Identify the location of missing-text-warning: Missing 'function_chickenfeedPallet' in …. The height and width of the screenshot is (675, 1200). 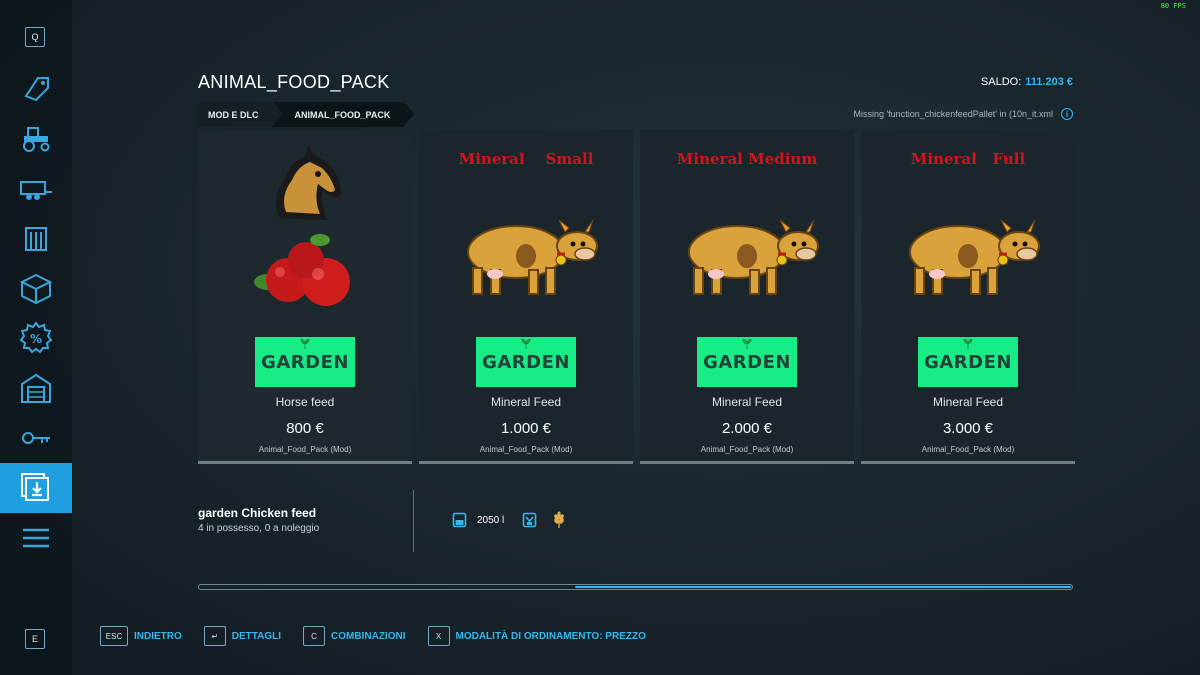
(963, 114).